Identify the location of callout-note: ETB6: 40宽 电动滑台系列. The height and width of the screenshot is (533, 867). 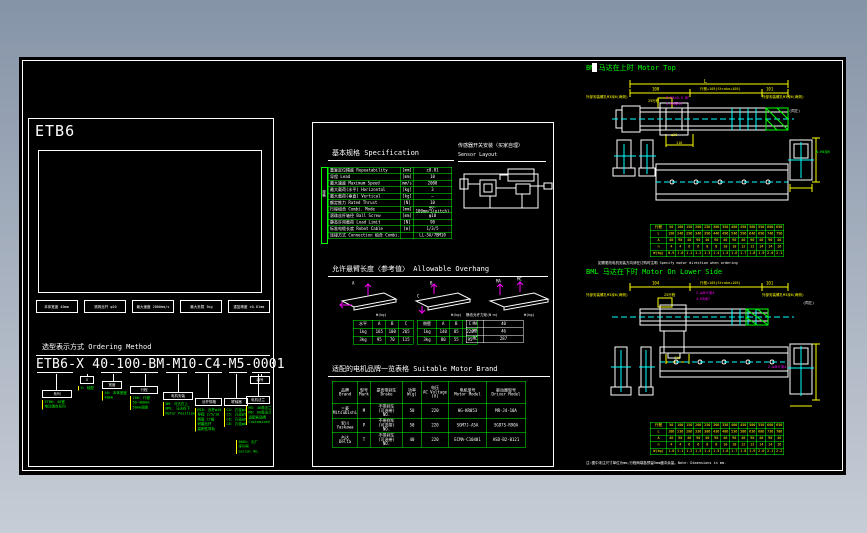
(59, 405).